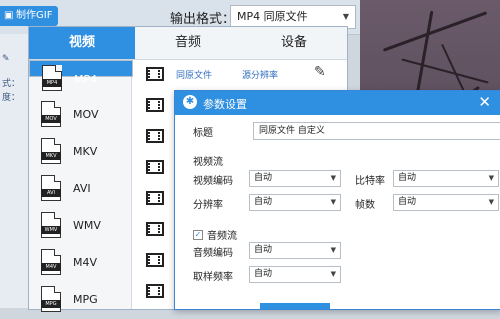 This screenshot has width=500, height=319. I want to click on tab-audio: 音频, so click(188, 43).